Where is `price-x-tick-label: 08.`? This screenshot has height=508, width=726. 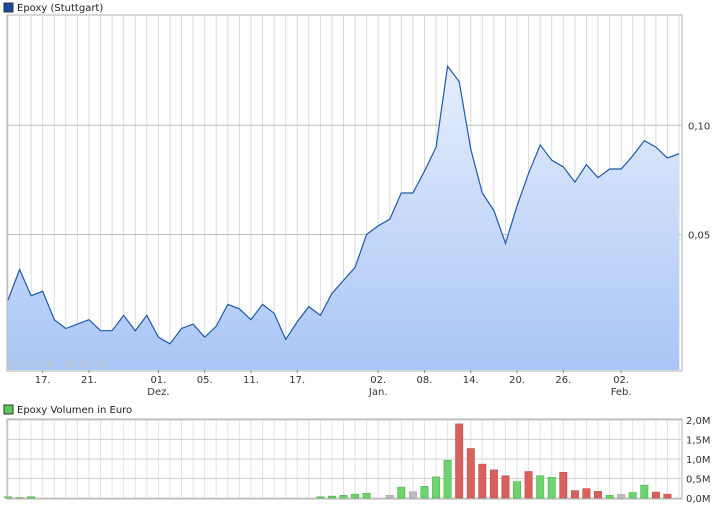 price-x-tick-label: 08. is located at coordinates (425, 380).